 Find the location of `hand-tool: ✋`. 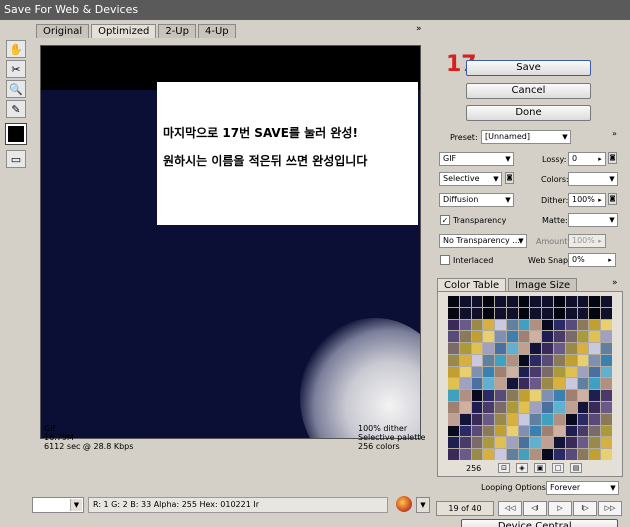

hand-tool: ✋ is located at coordinates (16, 49).